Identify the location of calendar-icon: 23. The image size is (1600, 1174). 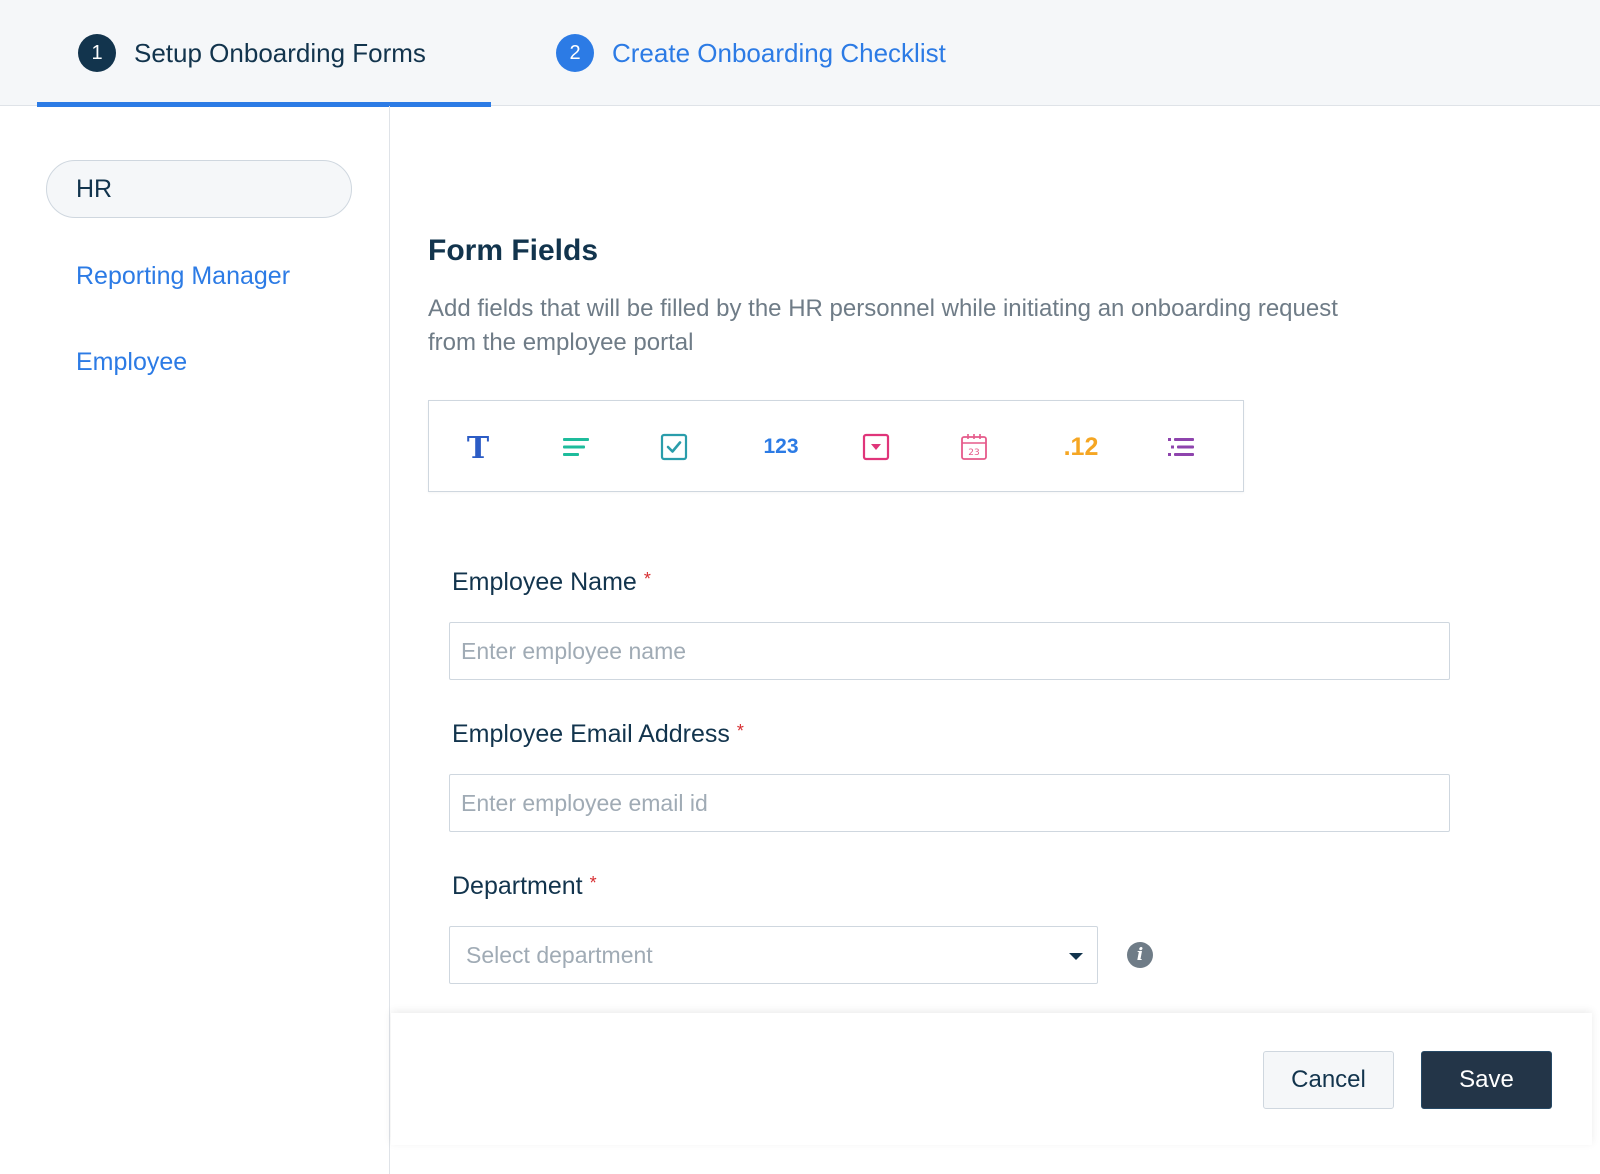
(974, 447).